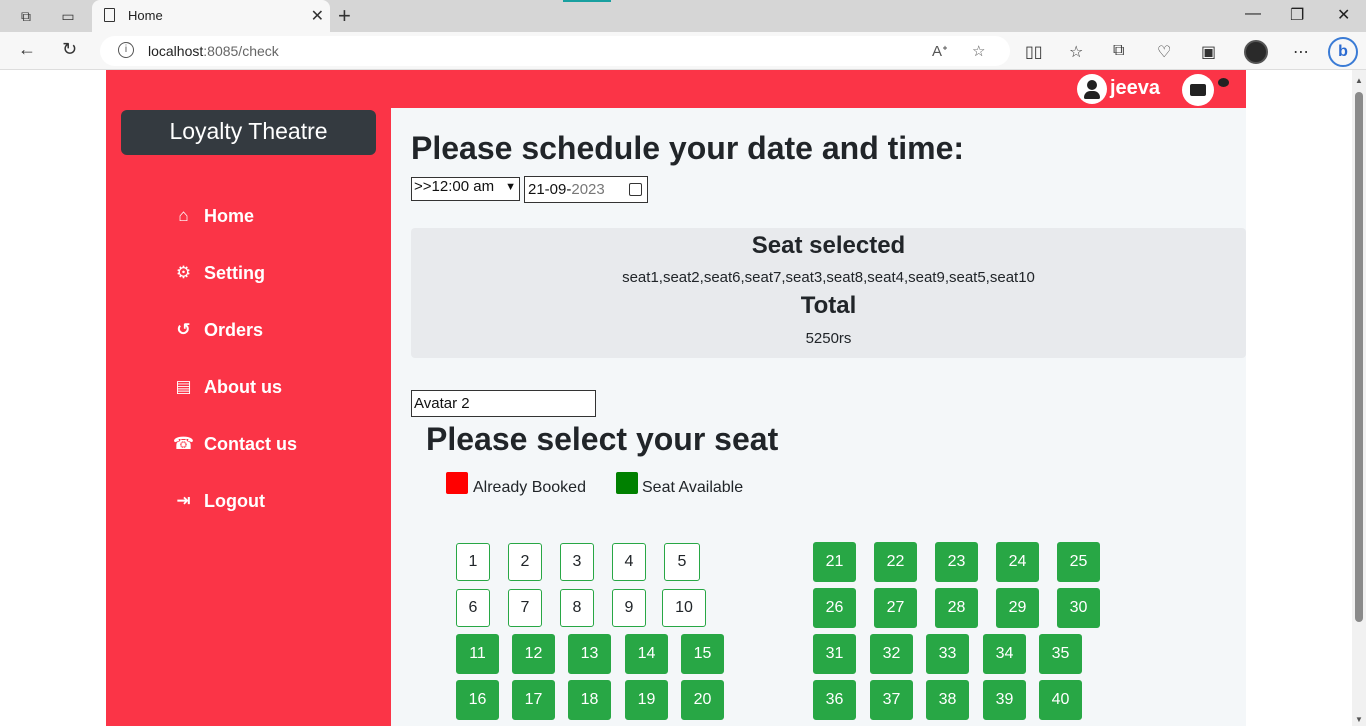 The width and height of the screenshot is (1366, 726). What do you see at coordinates (1297, 15) in the screenshot?
I see `restore-icon: ❐` at bounding box center [1297, 15].